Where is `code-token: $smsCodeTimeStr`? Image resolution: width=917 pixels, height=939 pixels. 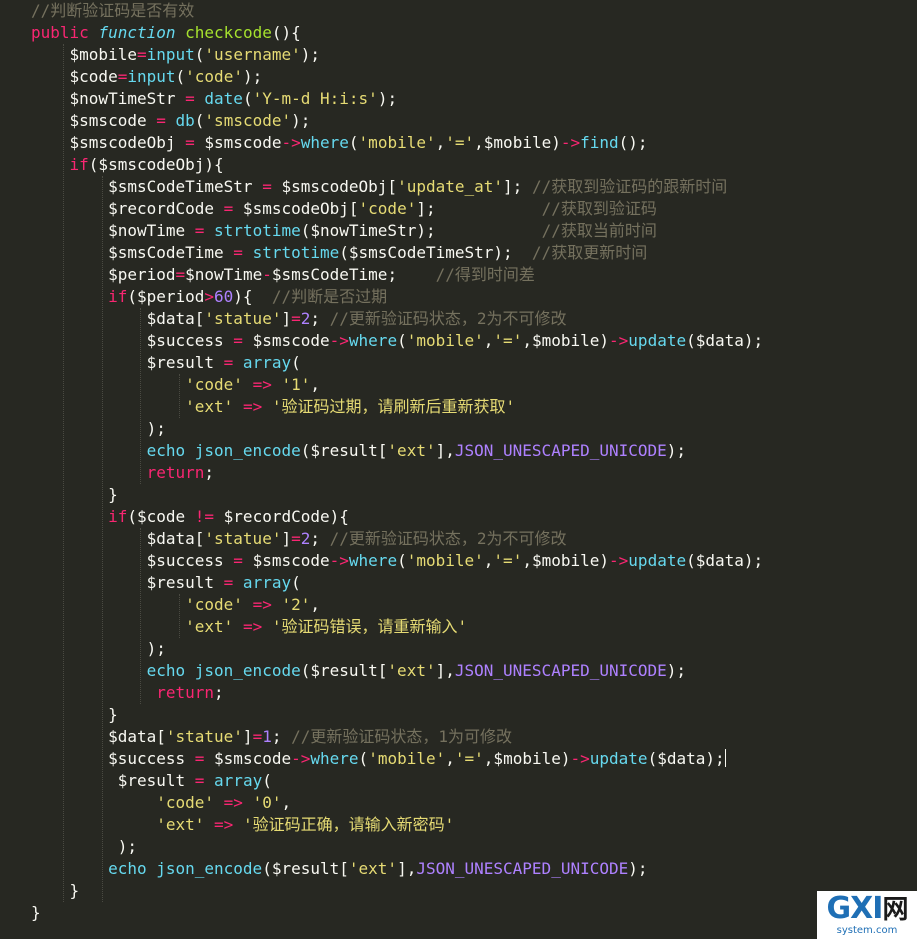 code-token: $smsCodeTimeStr is located at coordinates (147, 186).